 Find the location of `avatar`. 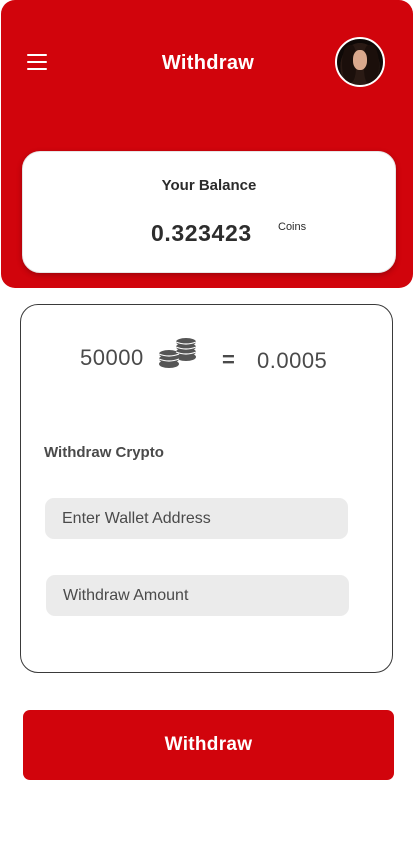

avatar is located at coordinates (360, 62).